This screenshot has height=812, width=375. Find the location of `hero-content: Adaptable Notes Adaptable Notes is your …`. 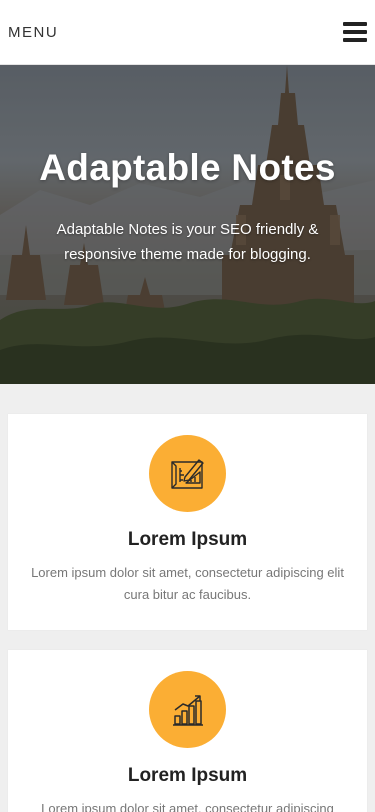

hero-content: Adaptable Notes Adaptable Notes is your … is located at coordinates (187, 207).